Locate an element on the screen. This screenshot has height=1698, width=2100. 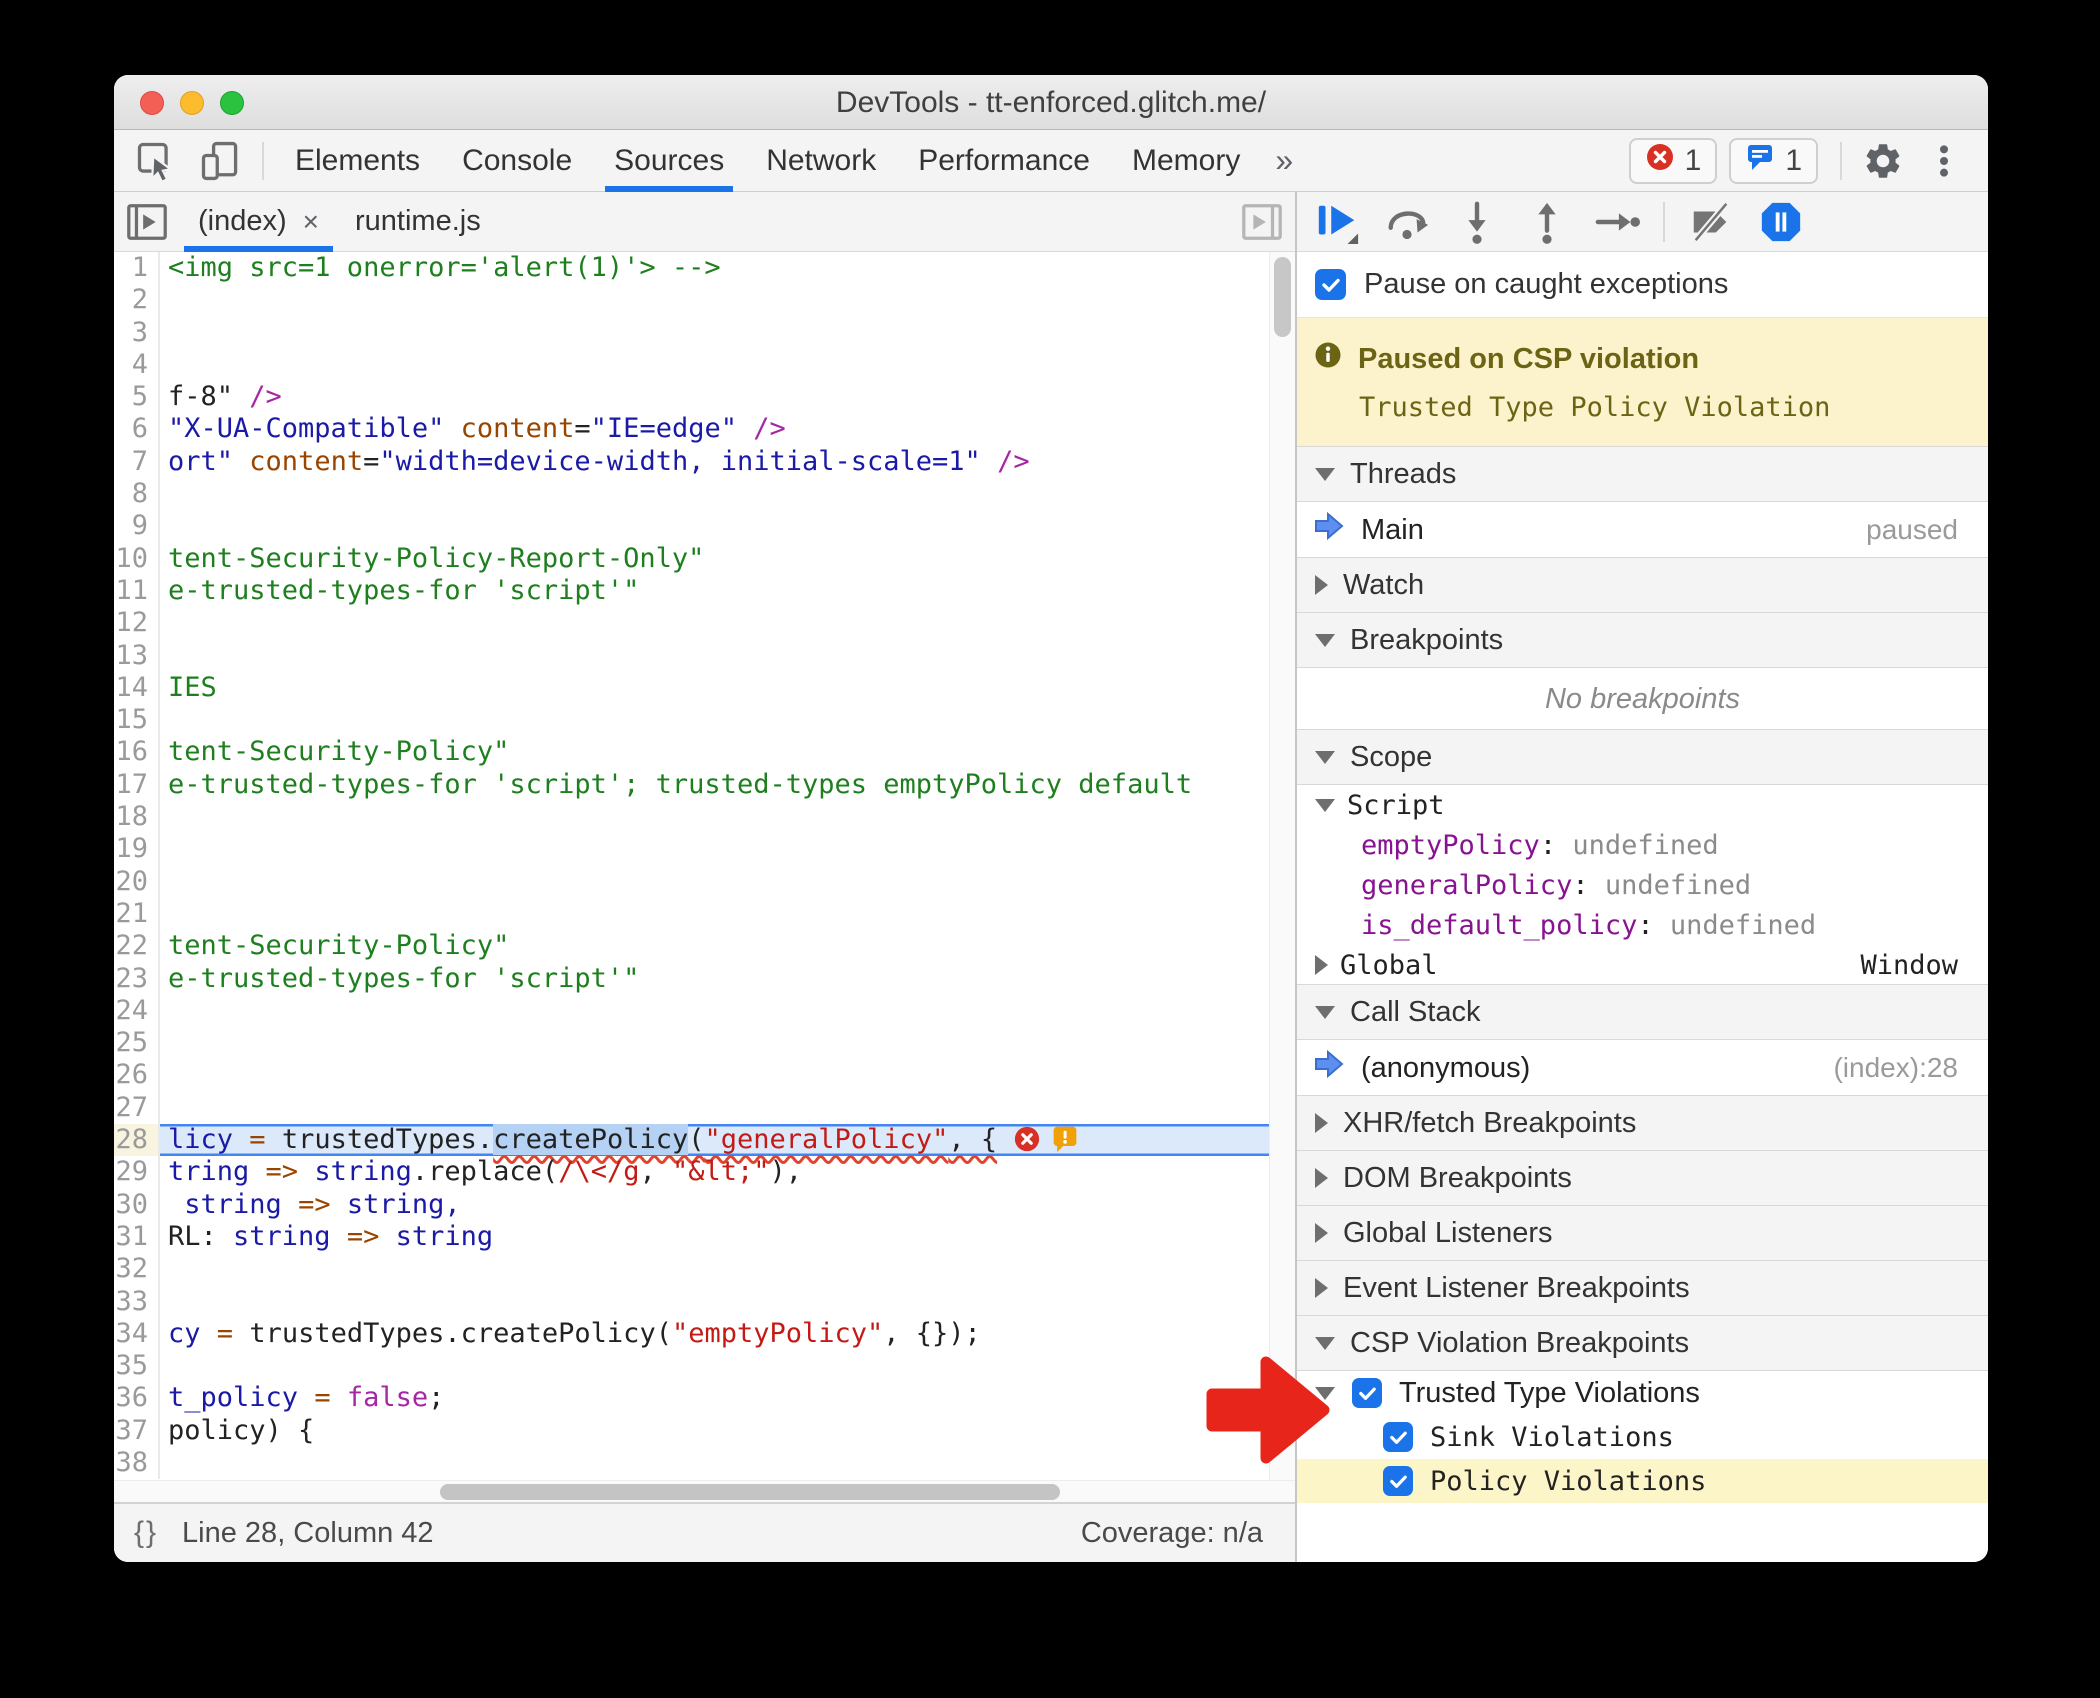
section-header-event-listener-breakpoints: Event Listener Breakpoints is located at coordinates (1642, 1288).